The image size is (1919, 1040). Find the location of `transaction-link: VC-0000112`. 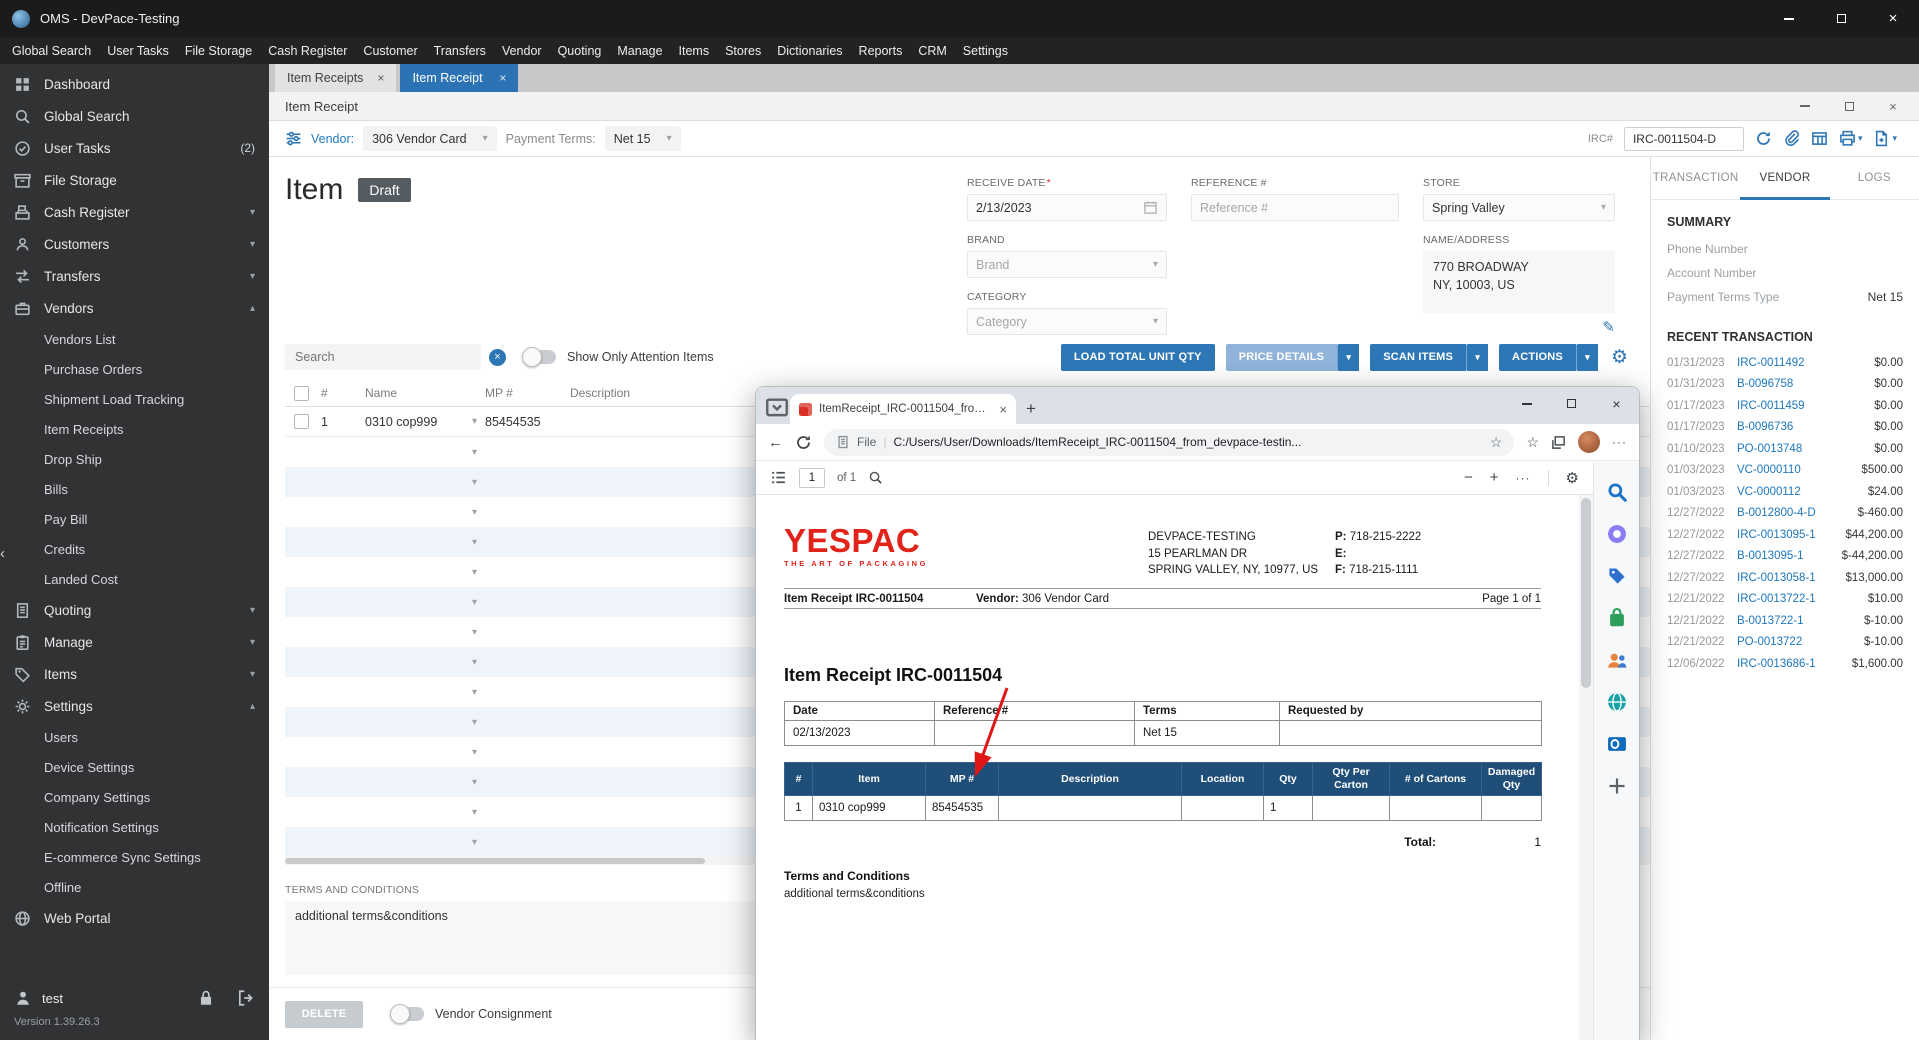

transaction-link: VC-0000112 is located at coordinates (1769, 492).